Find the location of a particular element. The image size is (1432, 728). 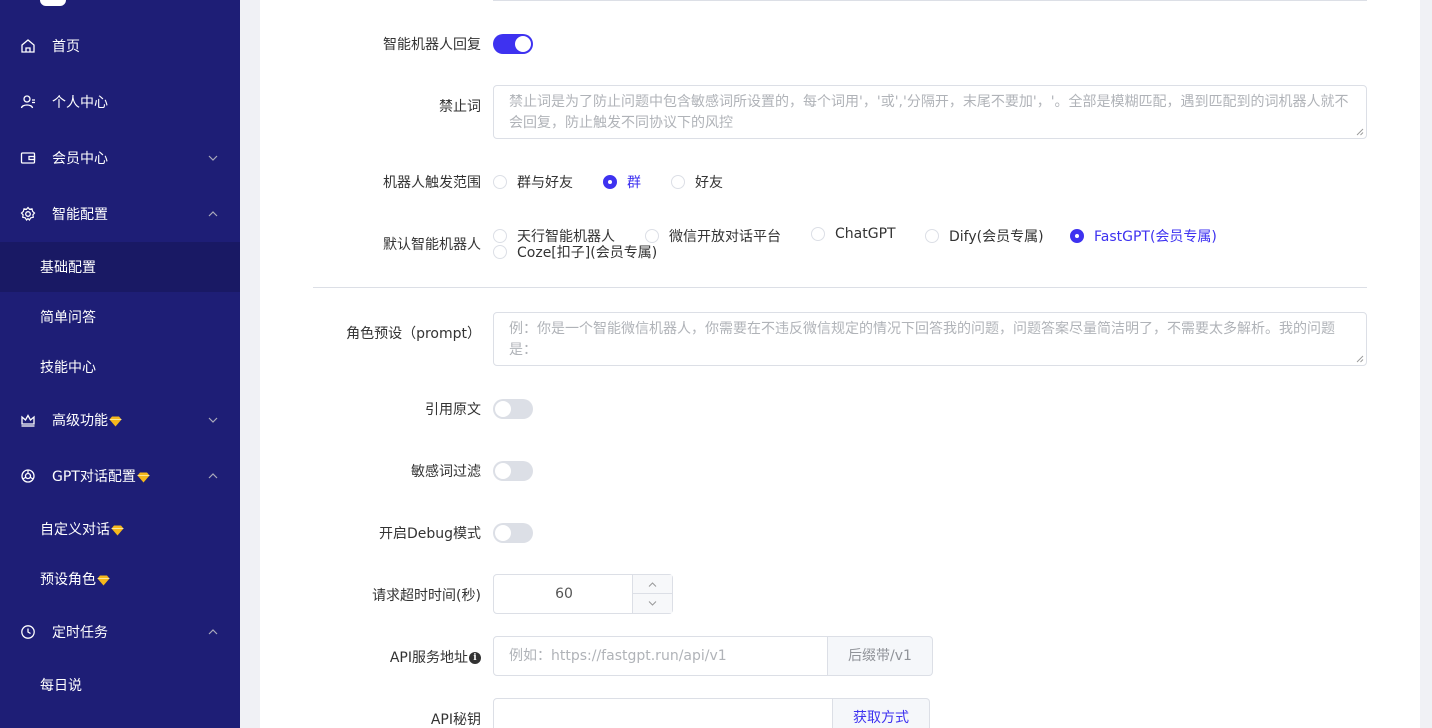

trigger-scope-option-all: 群与好友 is located at coordinates (533, 182).